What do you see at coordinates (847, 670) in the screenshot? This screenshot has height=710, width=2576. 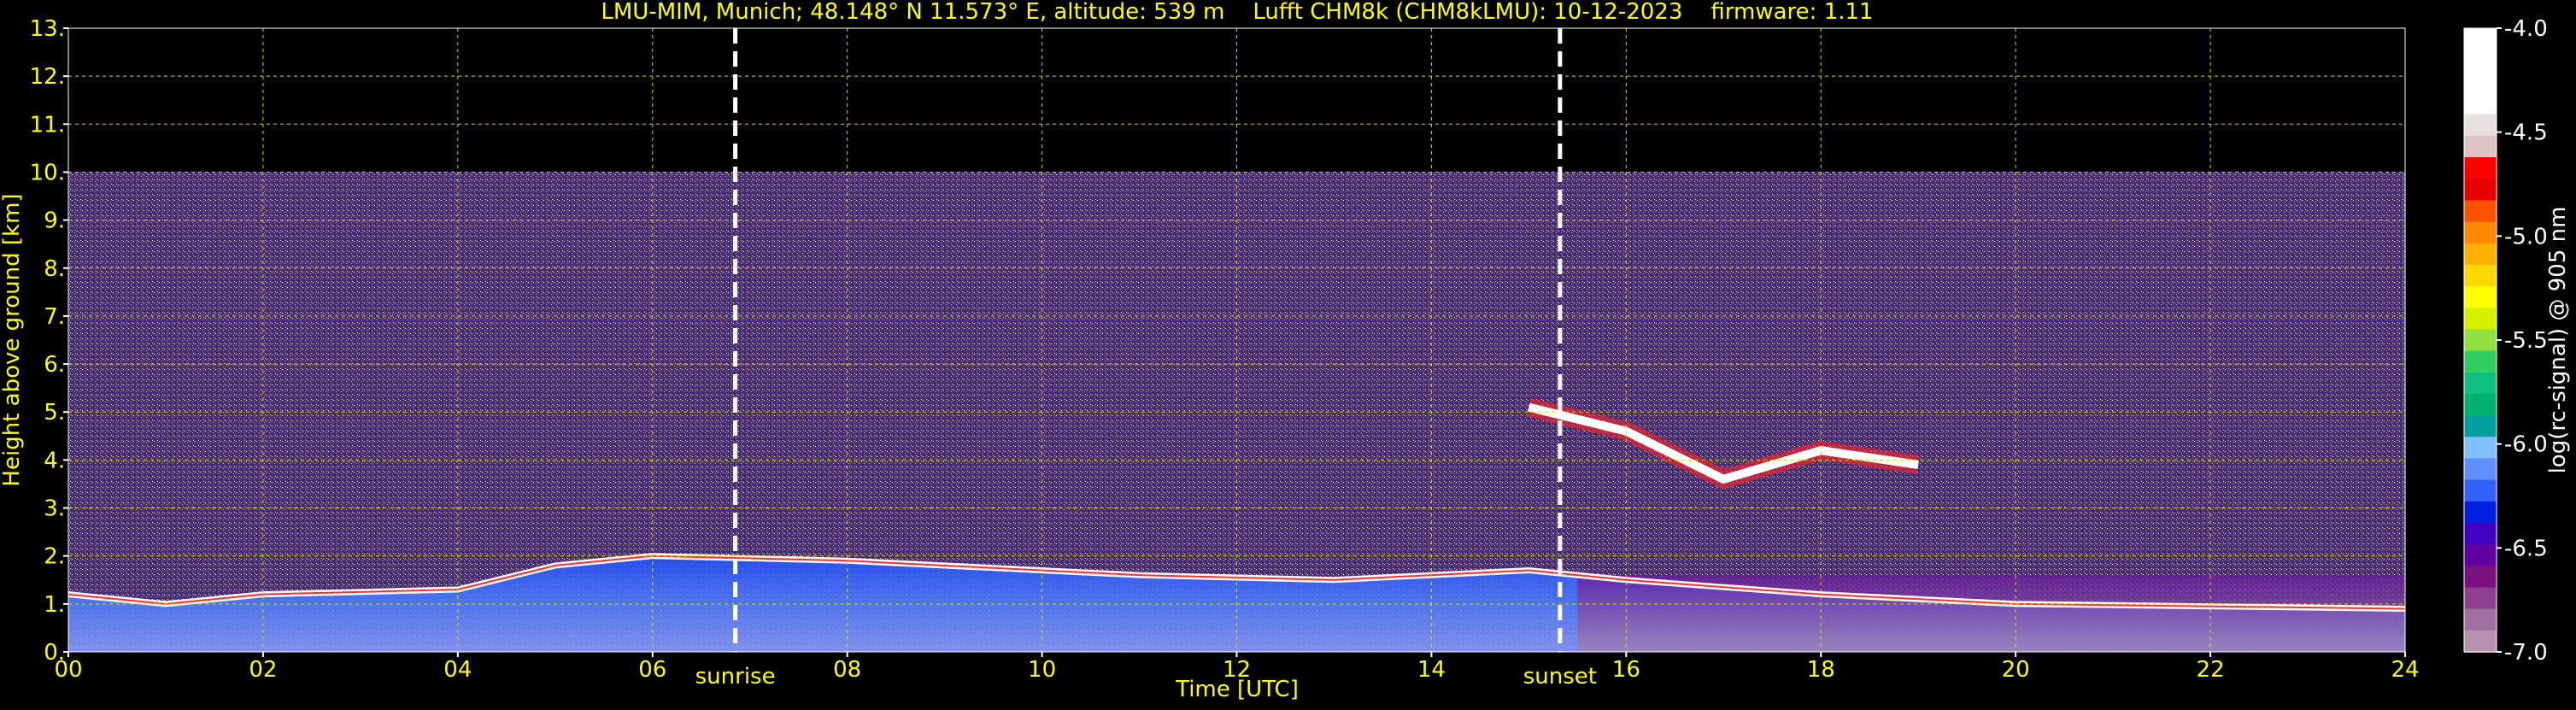 I see `x-tick-label: 08` at bounding box center [847, 670].